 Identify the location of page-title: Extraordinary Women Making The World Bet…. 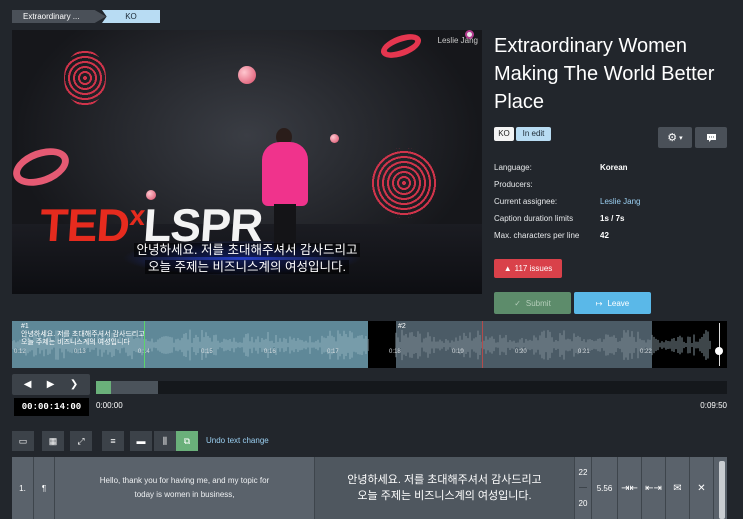
(604, 74).